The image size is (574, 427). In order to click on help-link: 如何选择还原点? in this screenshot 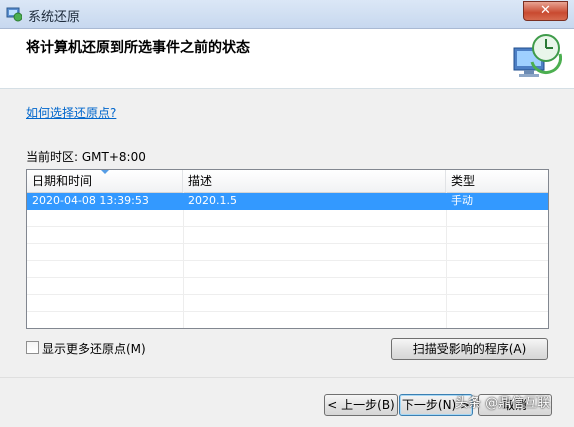, I will do `click(71, 112)`.